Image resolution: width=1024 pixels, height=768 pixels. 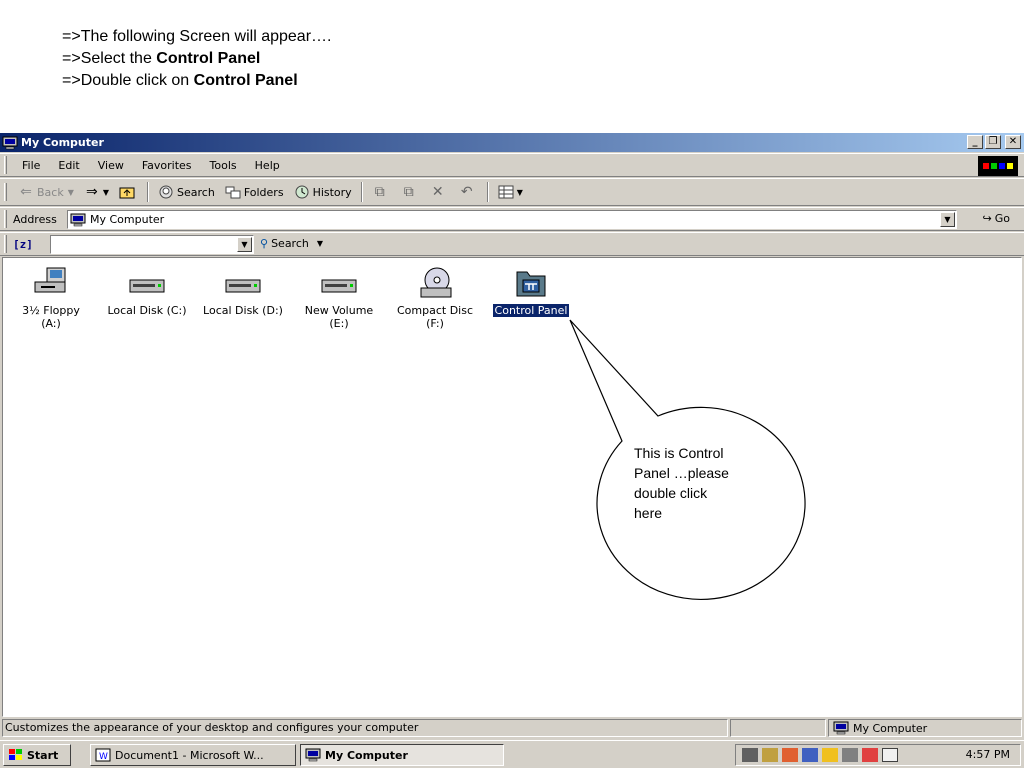 What do you see at coordinates (506, 192) in the screenshot?
I see `views-icon` at bounding box center [506, 192].